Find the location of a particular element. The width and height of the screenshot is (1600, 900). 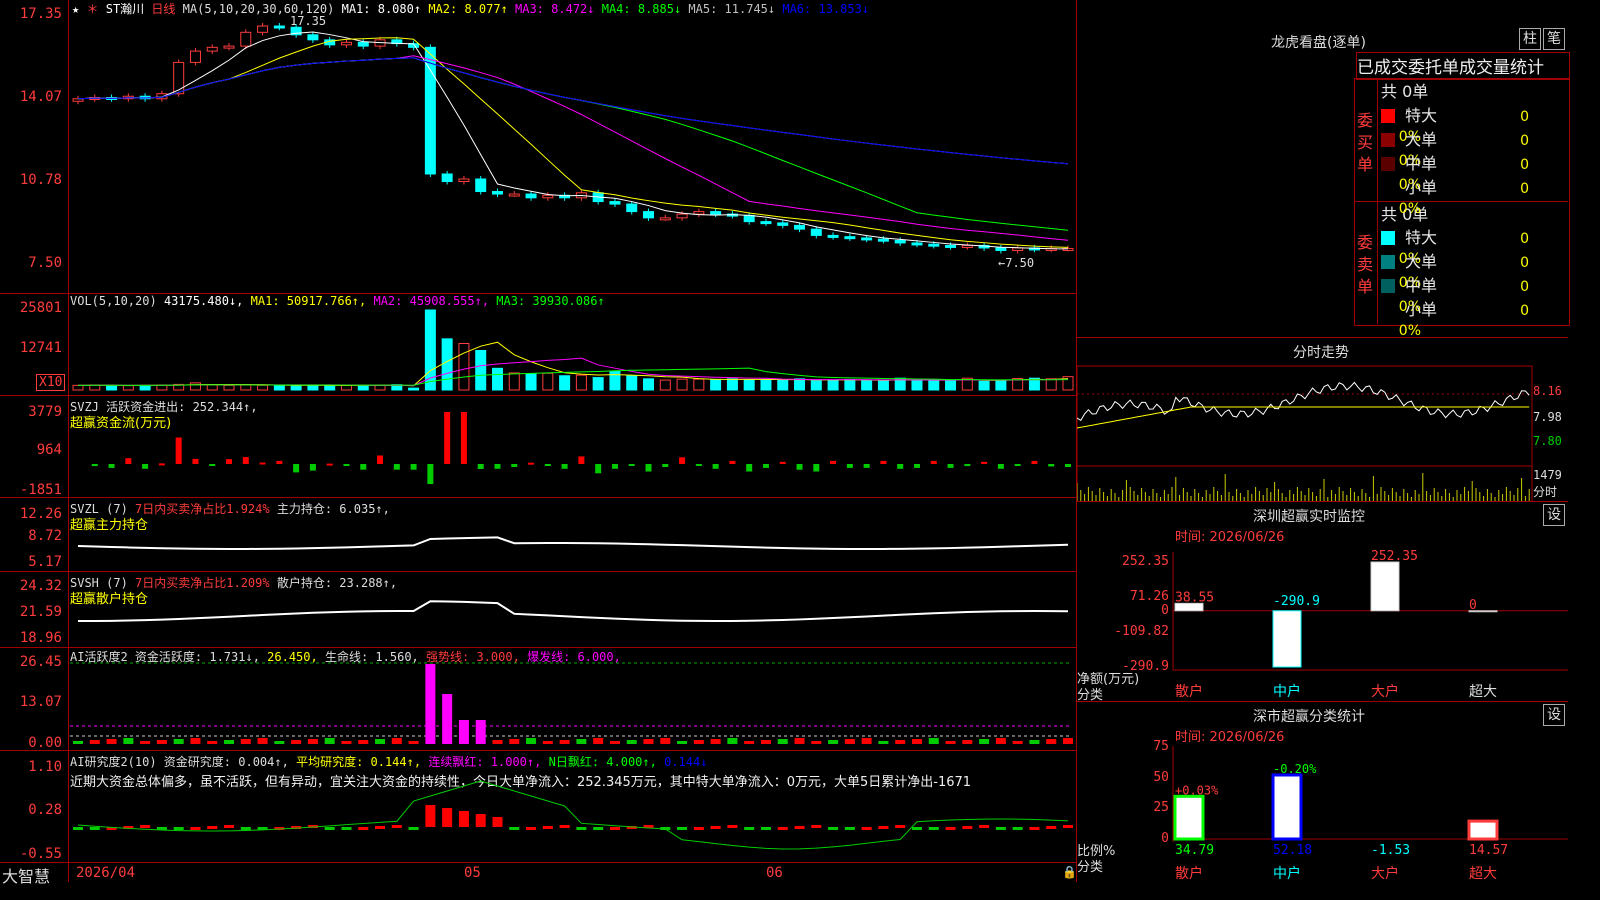

volume-chart is located at coordinates (538, 345).